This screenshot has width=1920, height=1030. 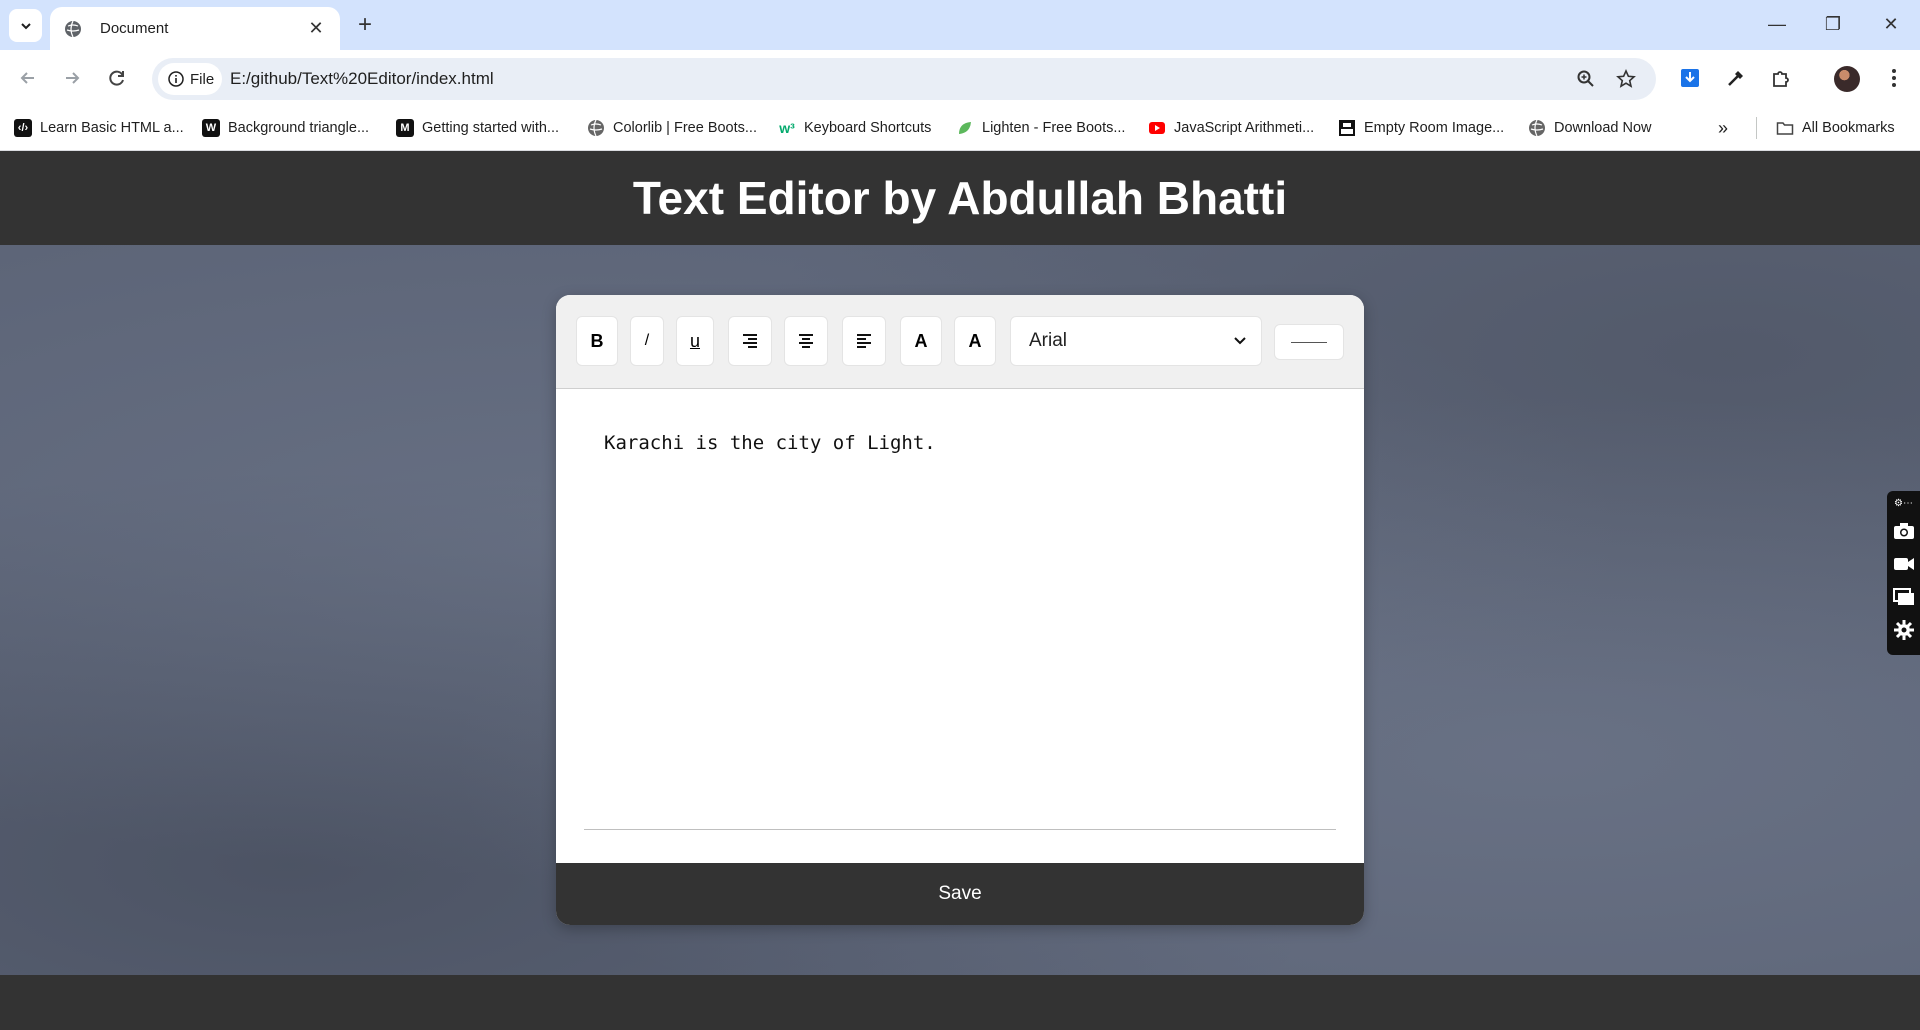 I want to click on browser-toolbar: File E:/github/Text%20Editor/index.html, so click(x=960, y=78).